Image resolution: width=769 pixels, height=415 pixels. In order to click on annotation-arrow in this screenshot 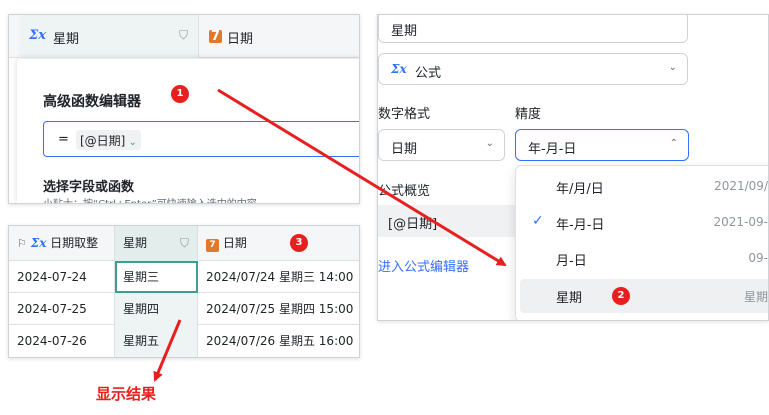, I will do `click(167, 350)`.